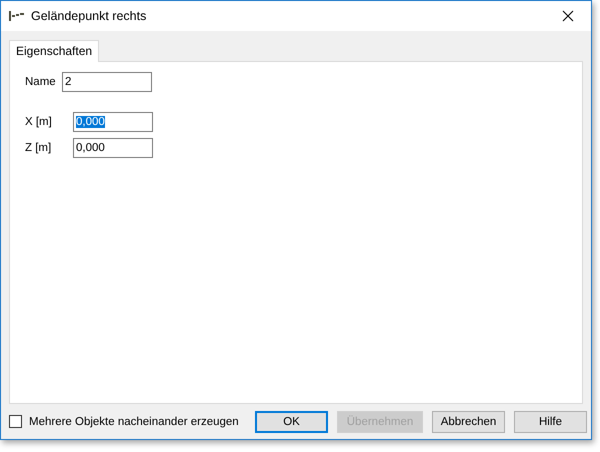 The image size is (600, 452). What do you see at coordinates (107, 82) in the screenshot?
I see `input-field: 2` at bounding box center [107, 82].